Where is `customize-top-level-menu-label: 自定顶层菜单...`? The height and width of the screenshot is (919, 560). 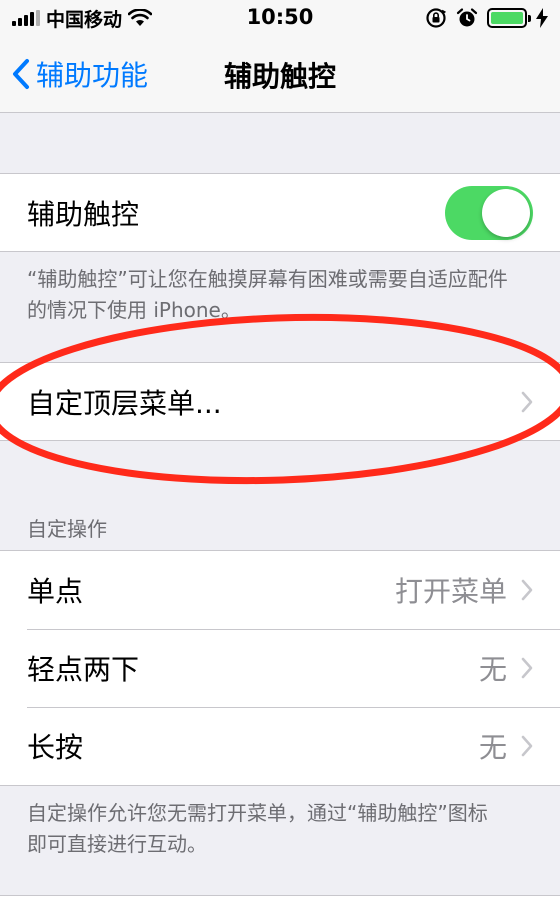 customize-top-level-menu-label: 自定顶层菜单... is located at coordinates (124, 403).